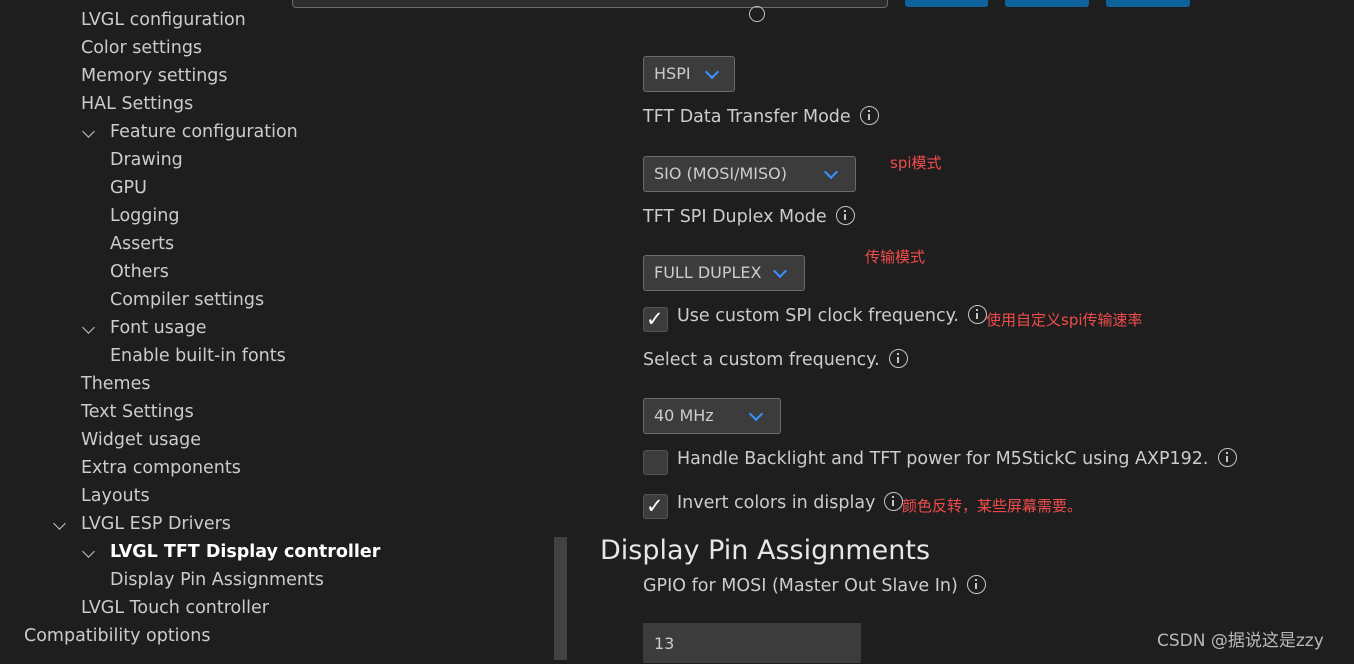  What do you see at coordinates (916, 163) in the screenshot?
I see `annotation-spi-mode: spi模式` at bounding box center [916, 163].